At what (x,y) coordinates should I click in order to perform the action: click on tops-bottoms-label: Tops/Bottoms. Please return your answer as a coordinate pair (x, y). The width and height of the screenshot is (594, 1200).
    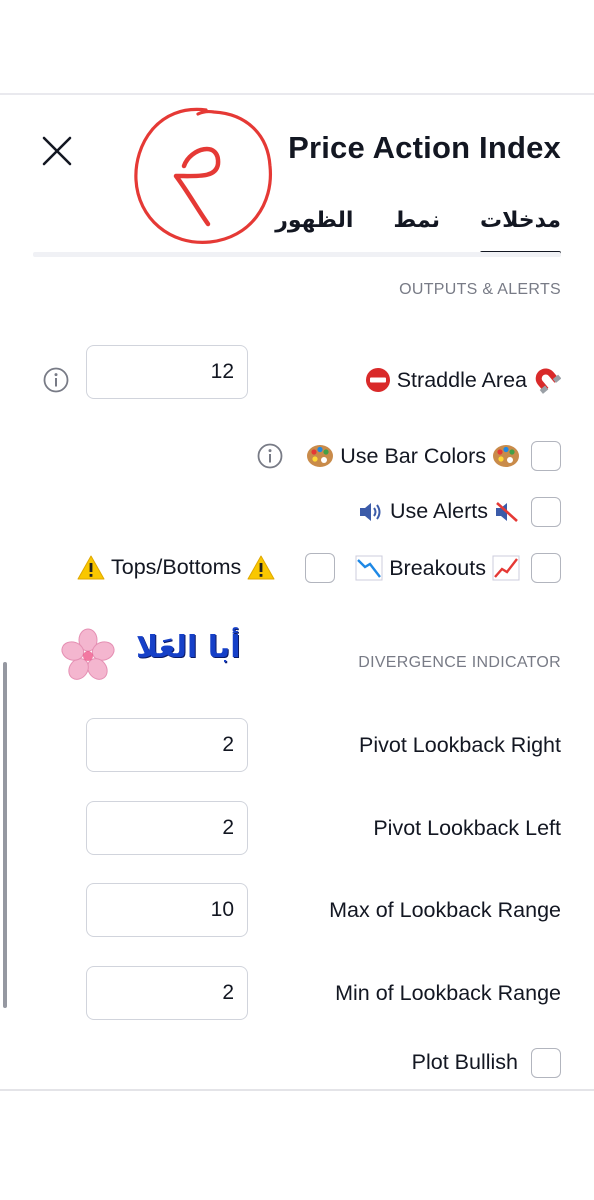
    Looking at the image, I should click on (176, 567).